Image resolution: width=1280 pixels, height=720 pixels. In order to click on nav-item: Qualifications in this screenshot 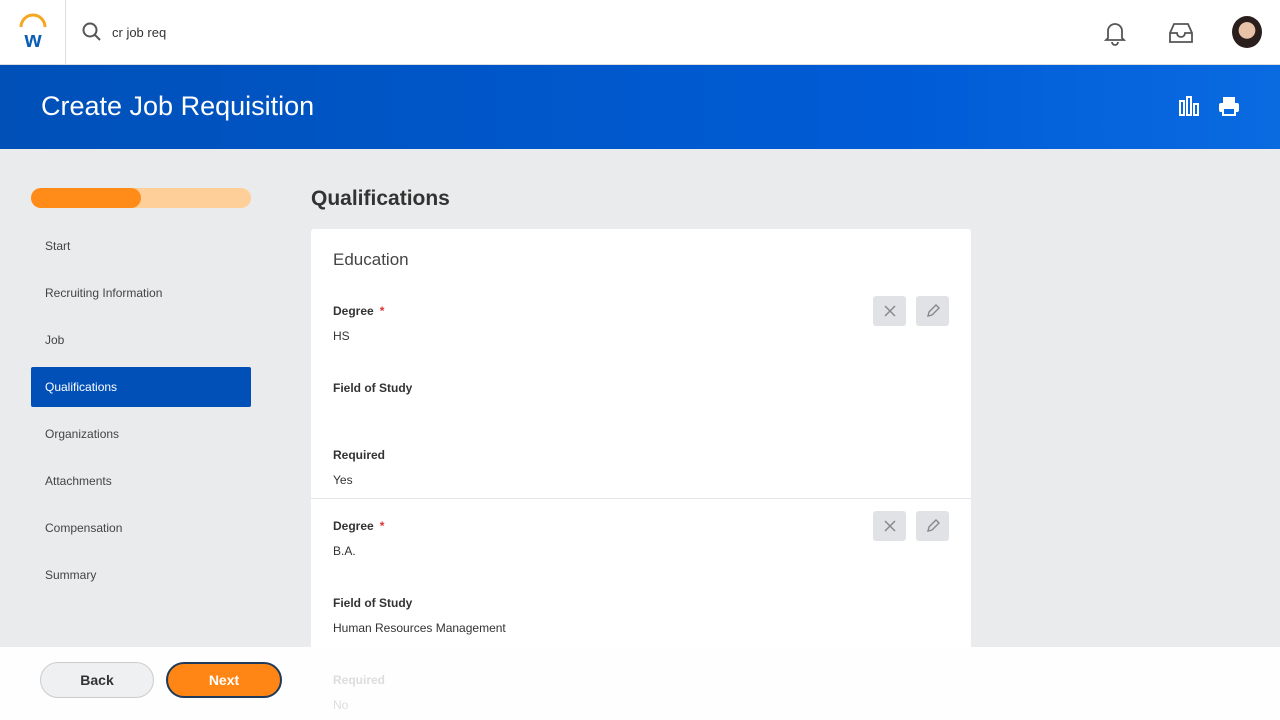, I will do `click(141, 387)`.